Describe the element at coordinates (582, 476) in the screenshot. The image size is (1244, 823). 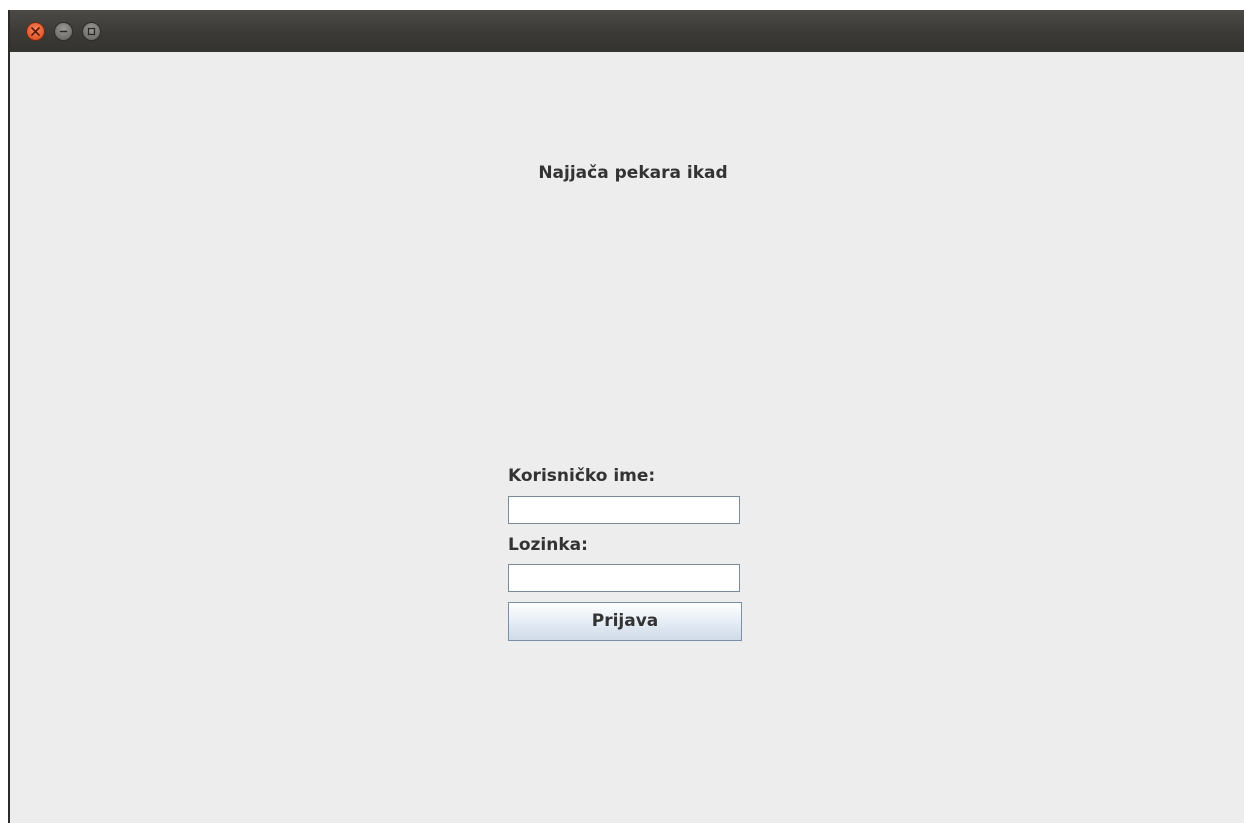
I see `username-label: Korisničko ime:` at that location.